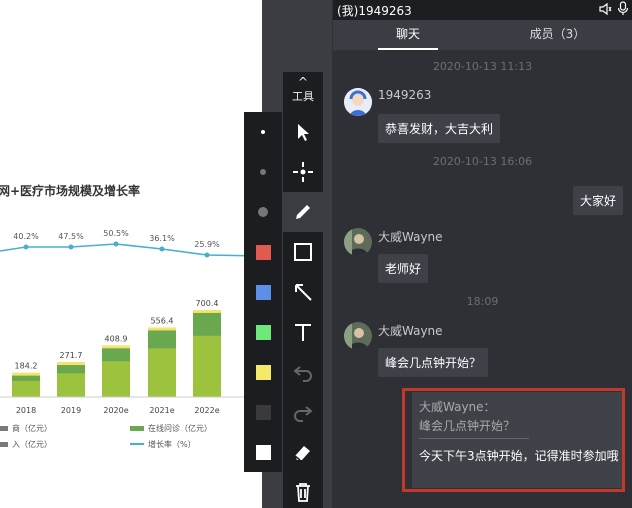  Describe the element at coordinates (263, 212) in the screenshot. I see `pen-size-large` at that location.